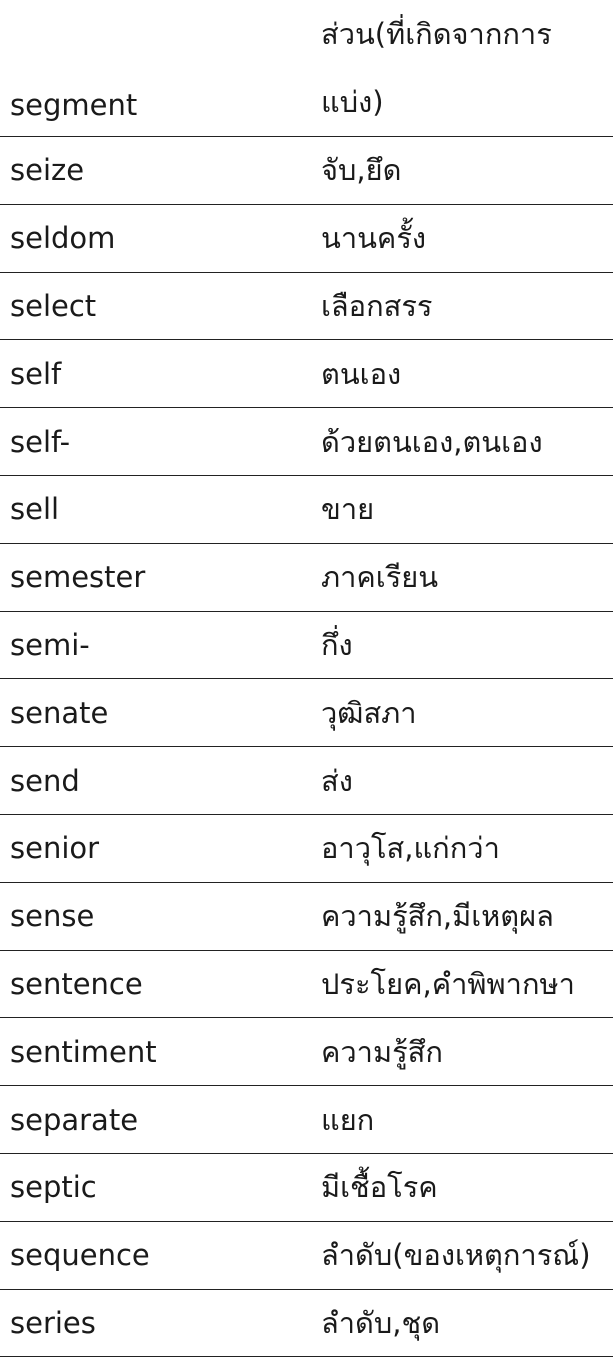  I want to click on english-word: send, so click(153, 780).